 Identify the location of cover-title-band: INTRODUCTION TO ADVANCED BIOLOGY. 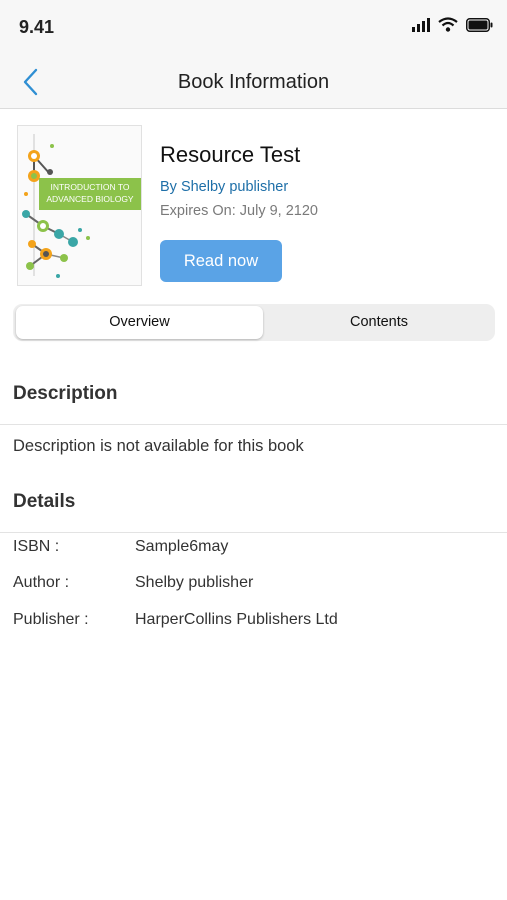
(90, 194).